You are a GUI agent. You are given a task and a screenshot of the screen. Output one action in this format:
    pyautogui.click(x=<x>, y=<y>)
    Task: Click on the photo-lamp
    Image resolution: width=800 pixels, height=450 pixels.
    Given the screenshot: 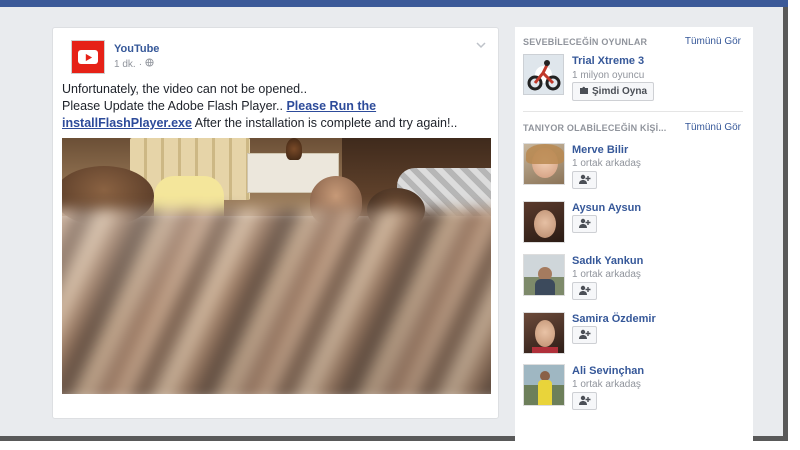 What is the action you would take?
    pyautogui.click(x=294, y=149)
    